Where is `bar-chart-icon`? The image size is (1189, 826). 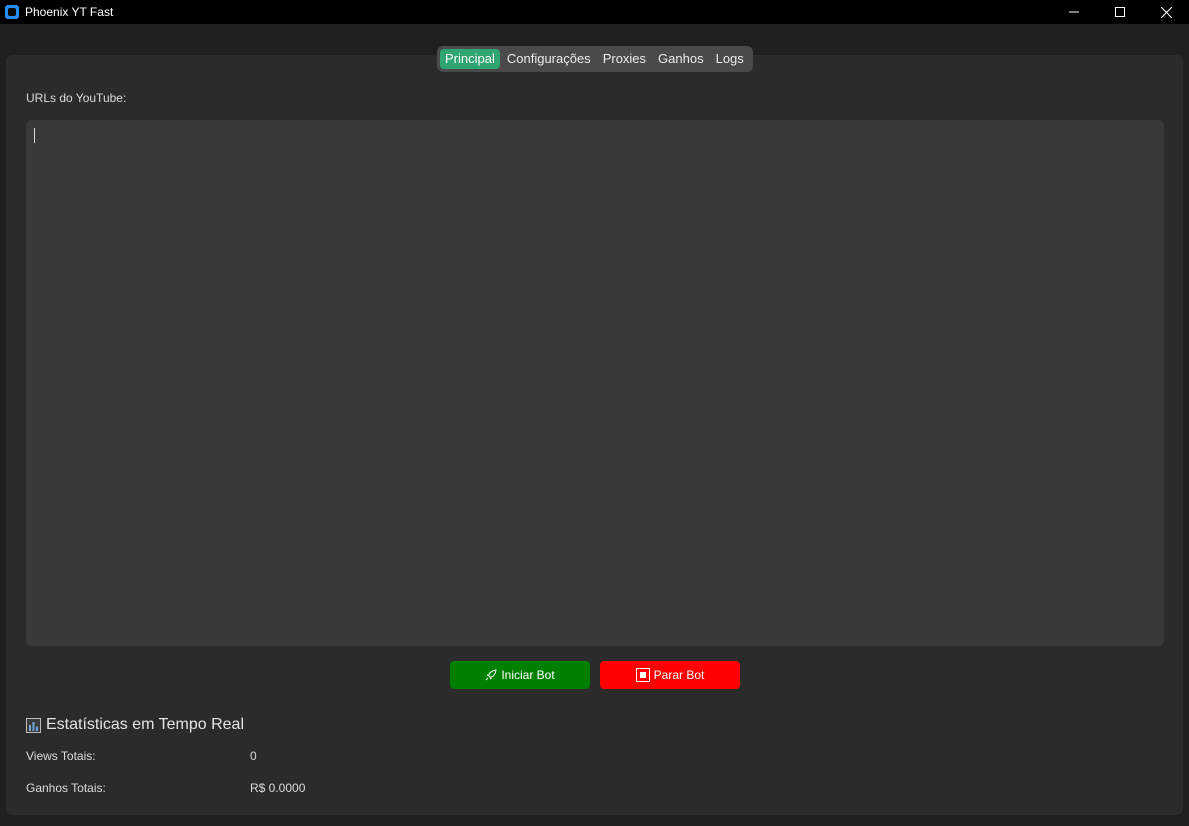
bar-chart-icon is located at coordinates (33, 725).